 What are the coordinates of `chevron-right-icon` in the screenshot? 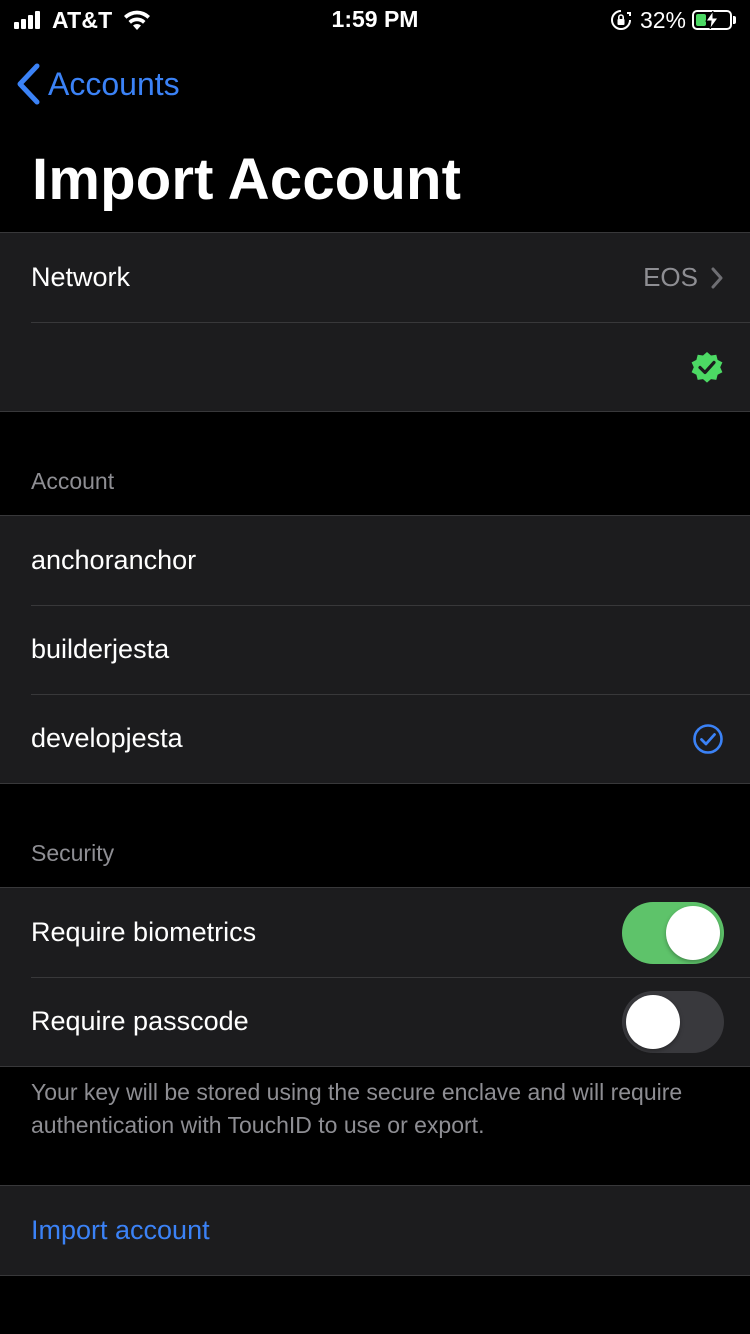 It's located at (717, 277).